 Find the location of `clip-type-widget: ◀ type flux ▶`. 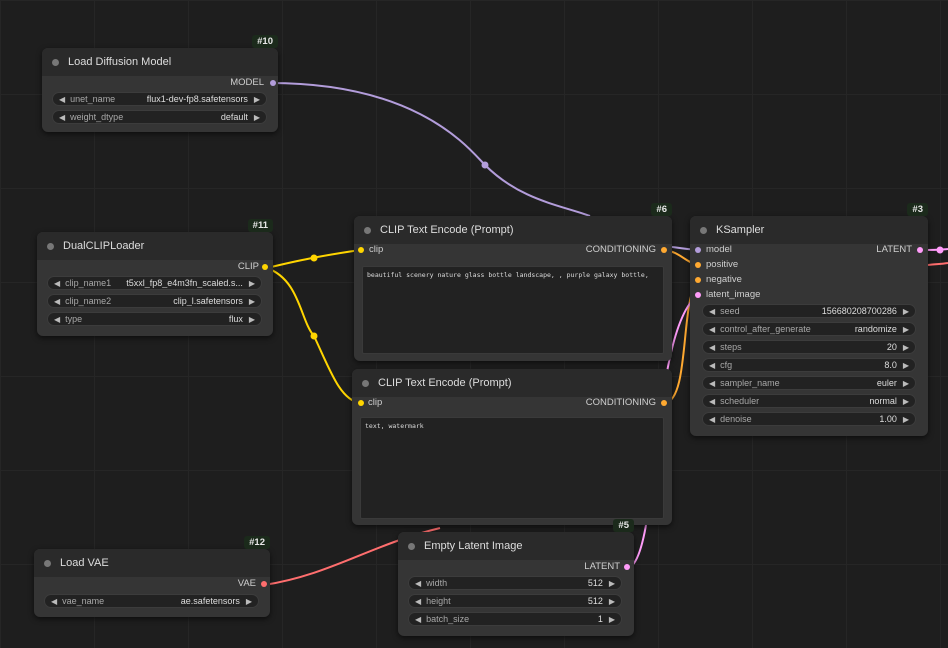

clip-type-widget: ◀ type flux ▶ is located at coordinates (154, 319).